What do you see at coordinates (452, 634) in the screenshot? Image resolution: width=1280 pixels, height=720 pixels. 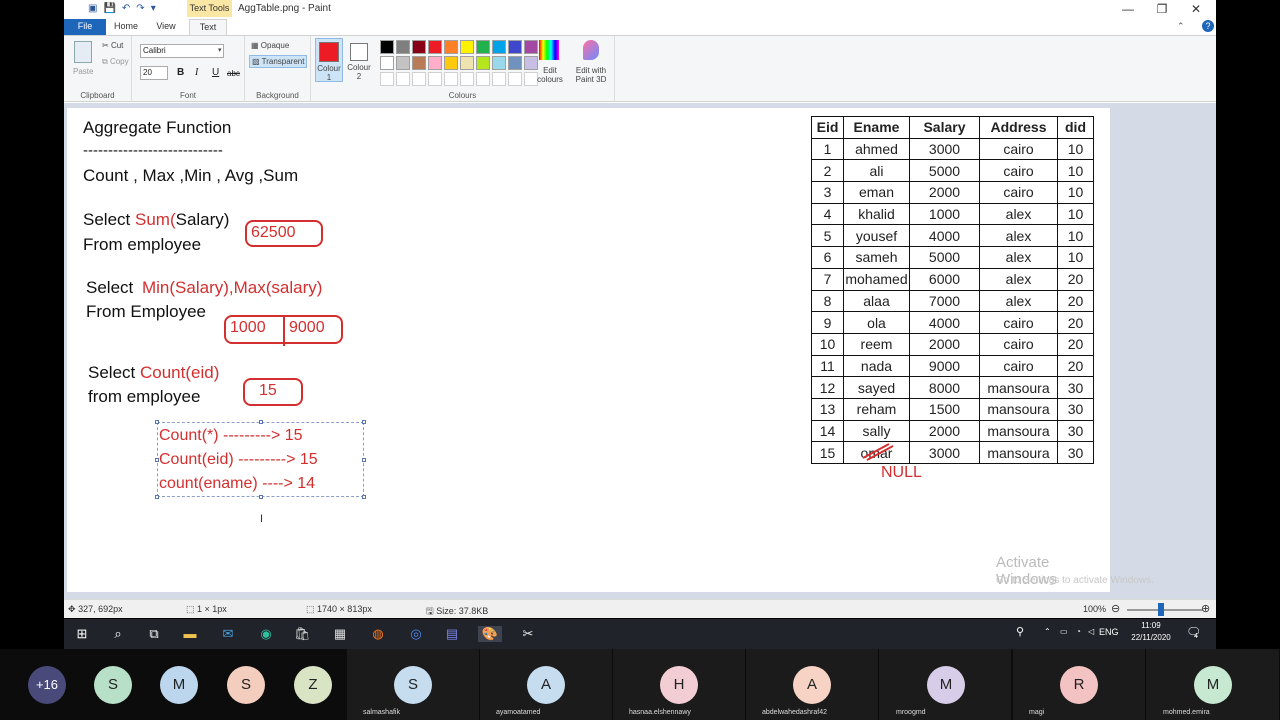 I see `teams-icon: ▤` at bounding box center [452, 634].